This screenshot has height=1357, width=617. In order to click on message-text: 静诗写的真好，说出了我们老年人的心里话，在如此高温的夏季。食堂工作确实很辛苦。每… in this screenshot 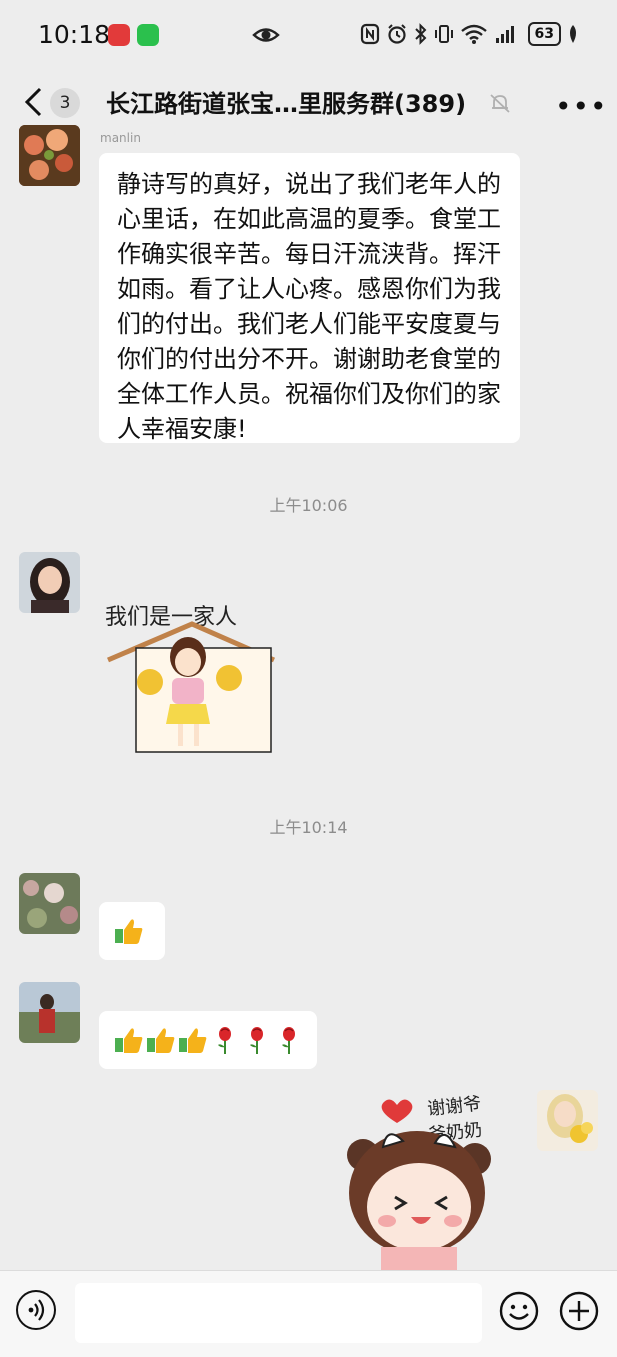, I will do `click(309, 306)`.